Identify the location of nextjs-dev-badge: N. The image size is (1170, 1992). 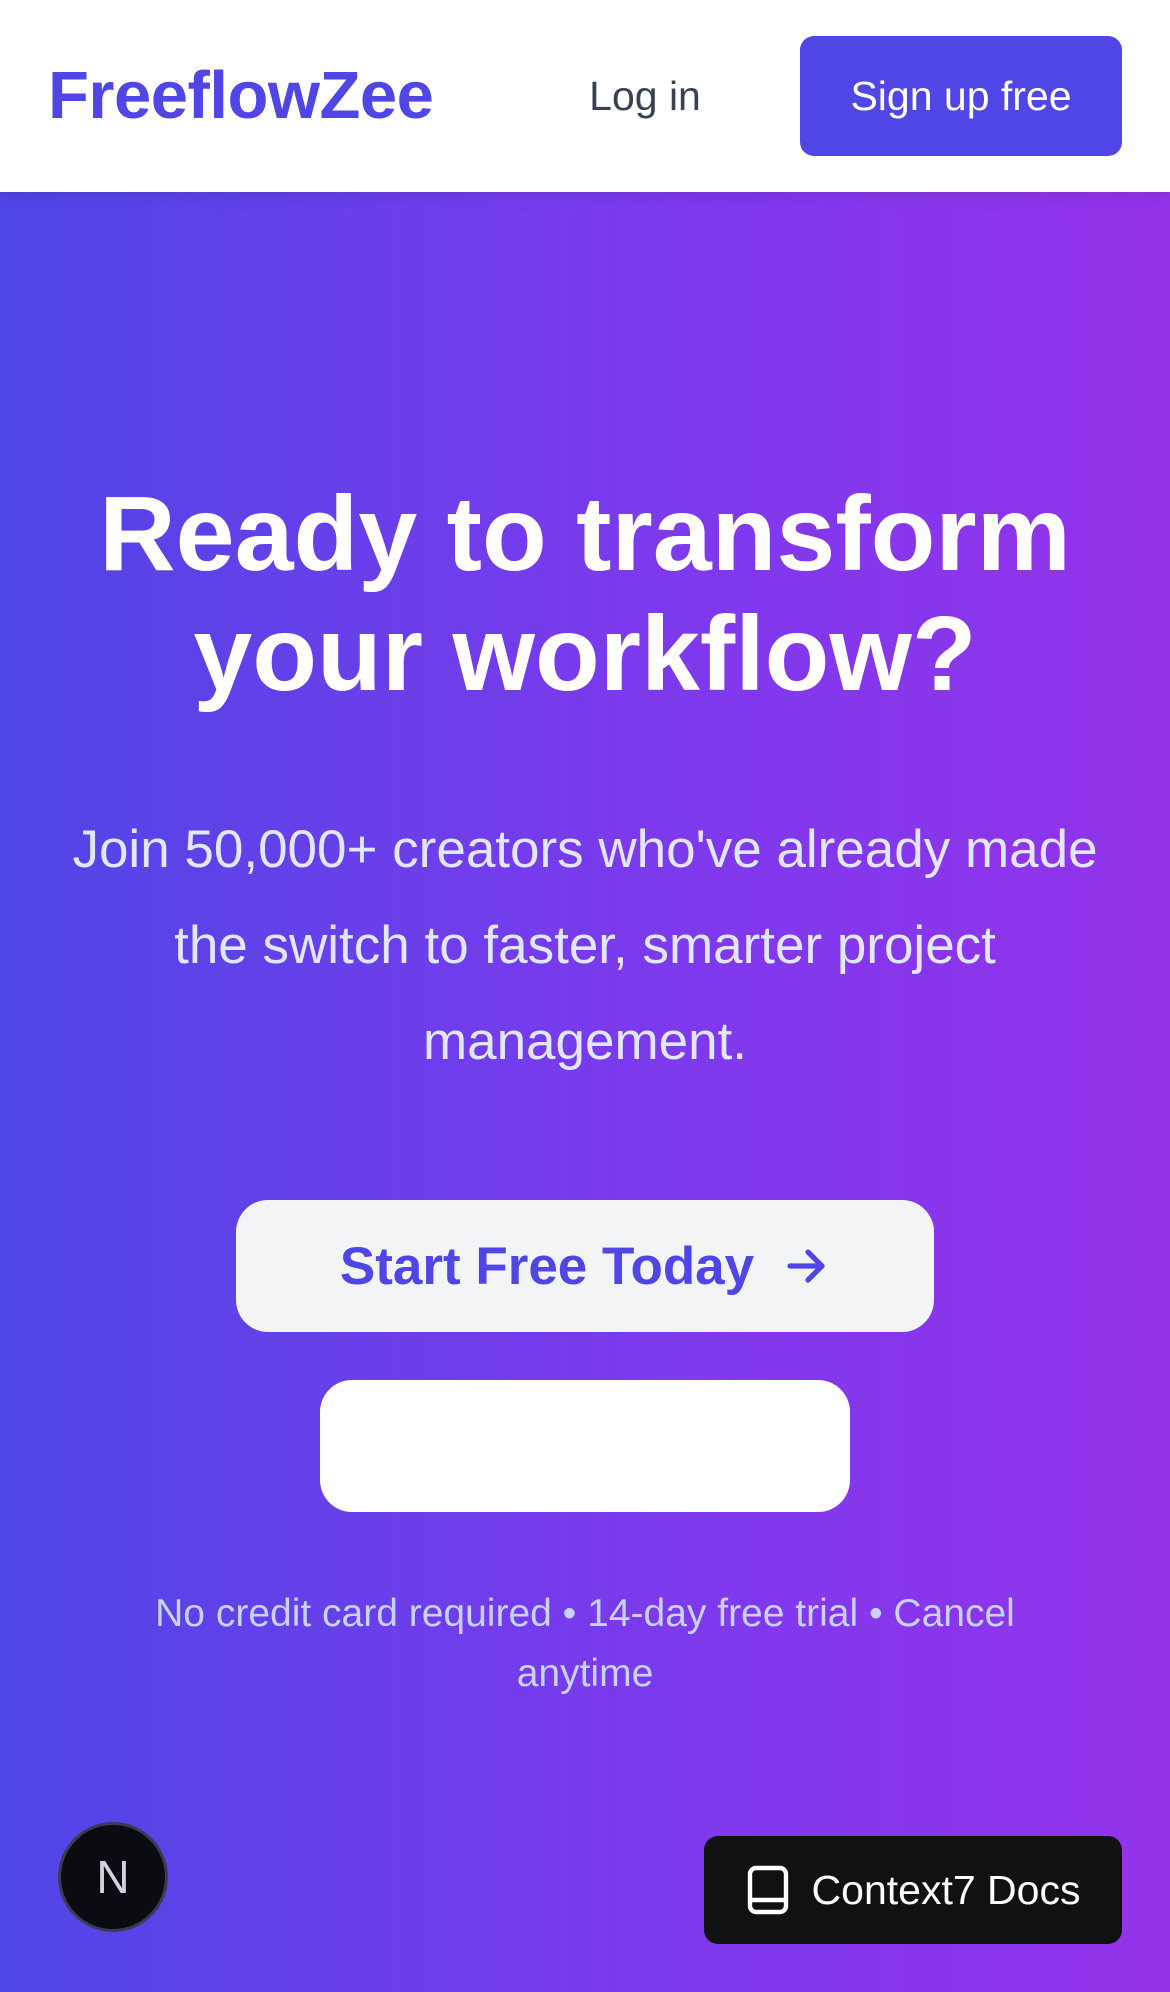
(113, 1877).